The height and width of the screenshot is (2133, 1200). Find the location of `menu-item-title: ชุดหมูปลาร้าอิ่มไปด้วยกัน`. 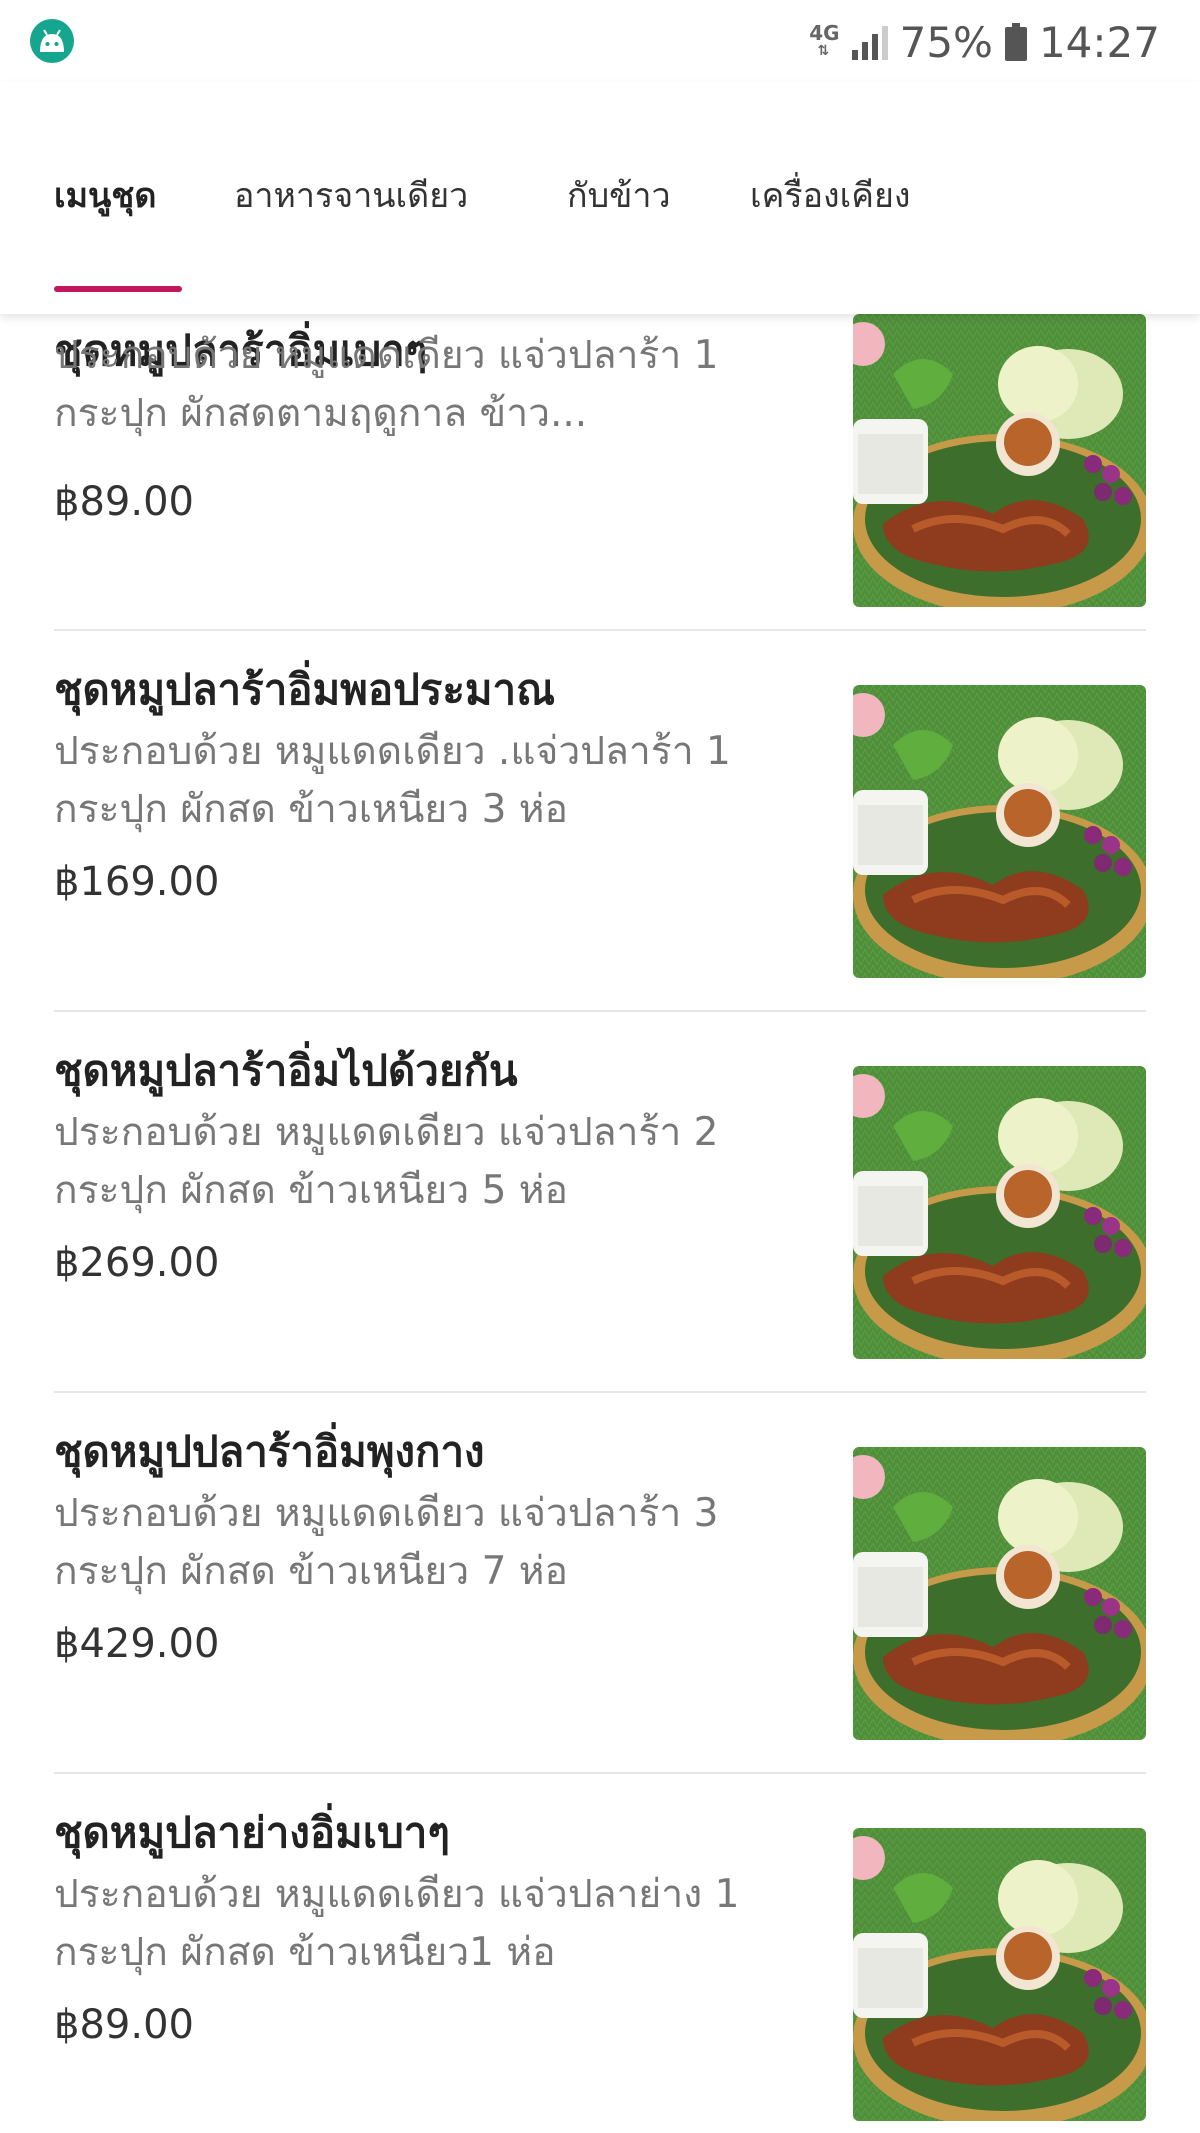

menu-item-title: ชุดหมูปลาร้าอิ่มไปด้วยกัน is located at coordinates (286, 1070).